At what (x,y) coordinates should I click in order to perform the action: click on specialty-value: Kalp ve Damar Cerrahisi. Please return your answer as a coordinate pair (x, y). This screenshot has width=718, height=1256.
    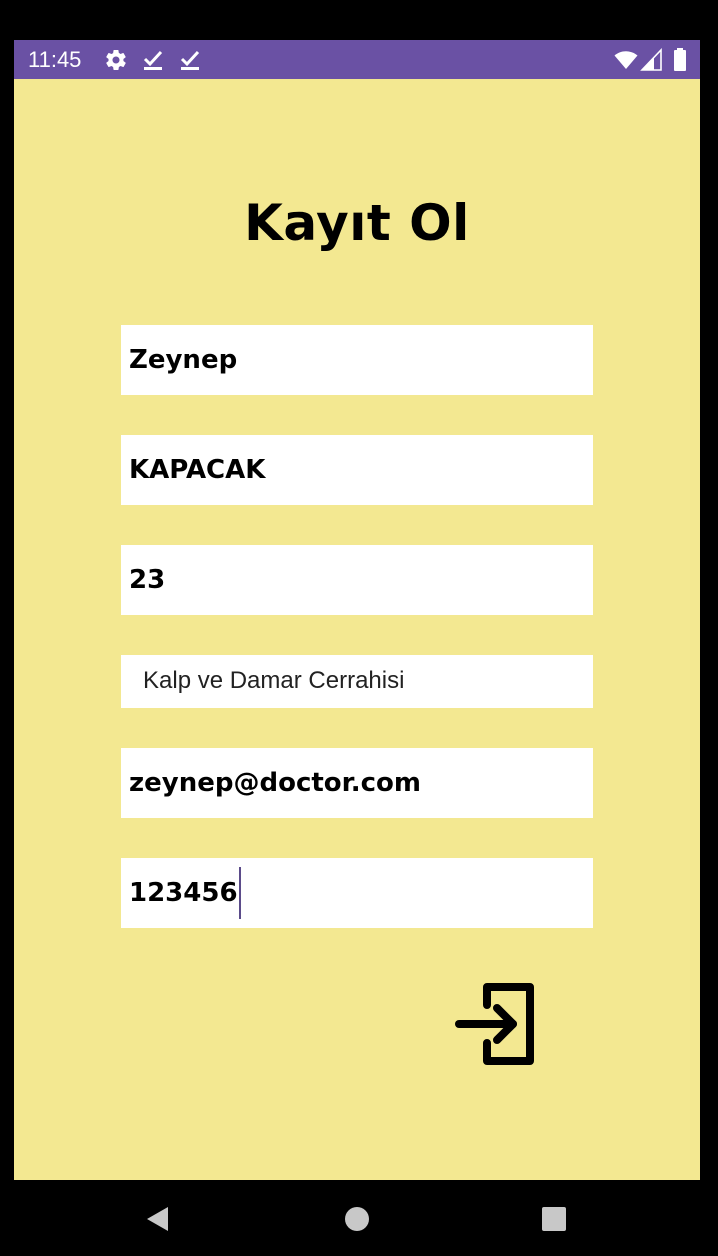
    Looking at the image, I should click on (274, 680).